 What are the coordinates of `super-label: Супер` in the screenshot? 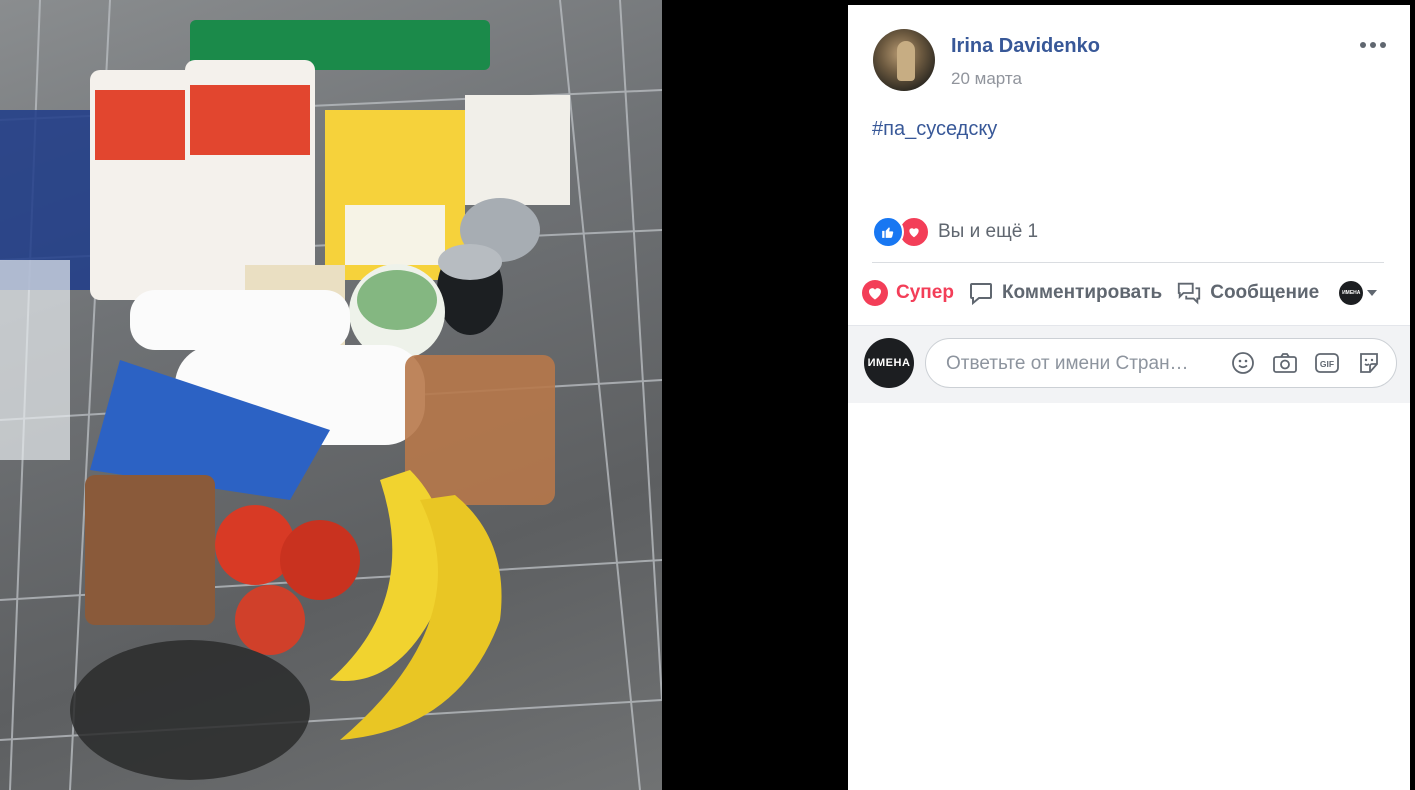 It's located at (925, 292).